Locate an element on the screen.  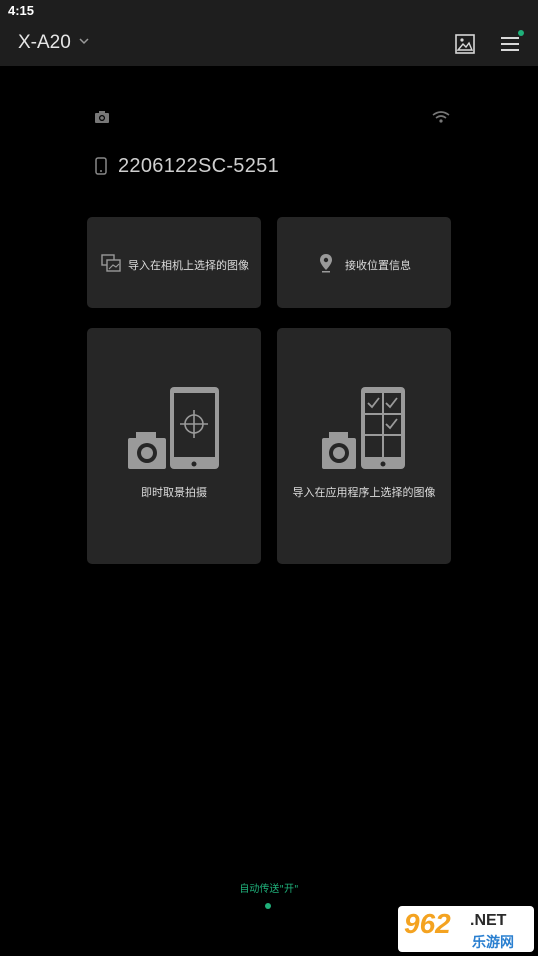
gallery-icon is located at coordinates (465, 44).